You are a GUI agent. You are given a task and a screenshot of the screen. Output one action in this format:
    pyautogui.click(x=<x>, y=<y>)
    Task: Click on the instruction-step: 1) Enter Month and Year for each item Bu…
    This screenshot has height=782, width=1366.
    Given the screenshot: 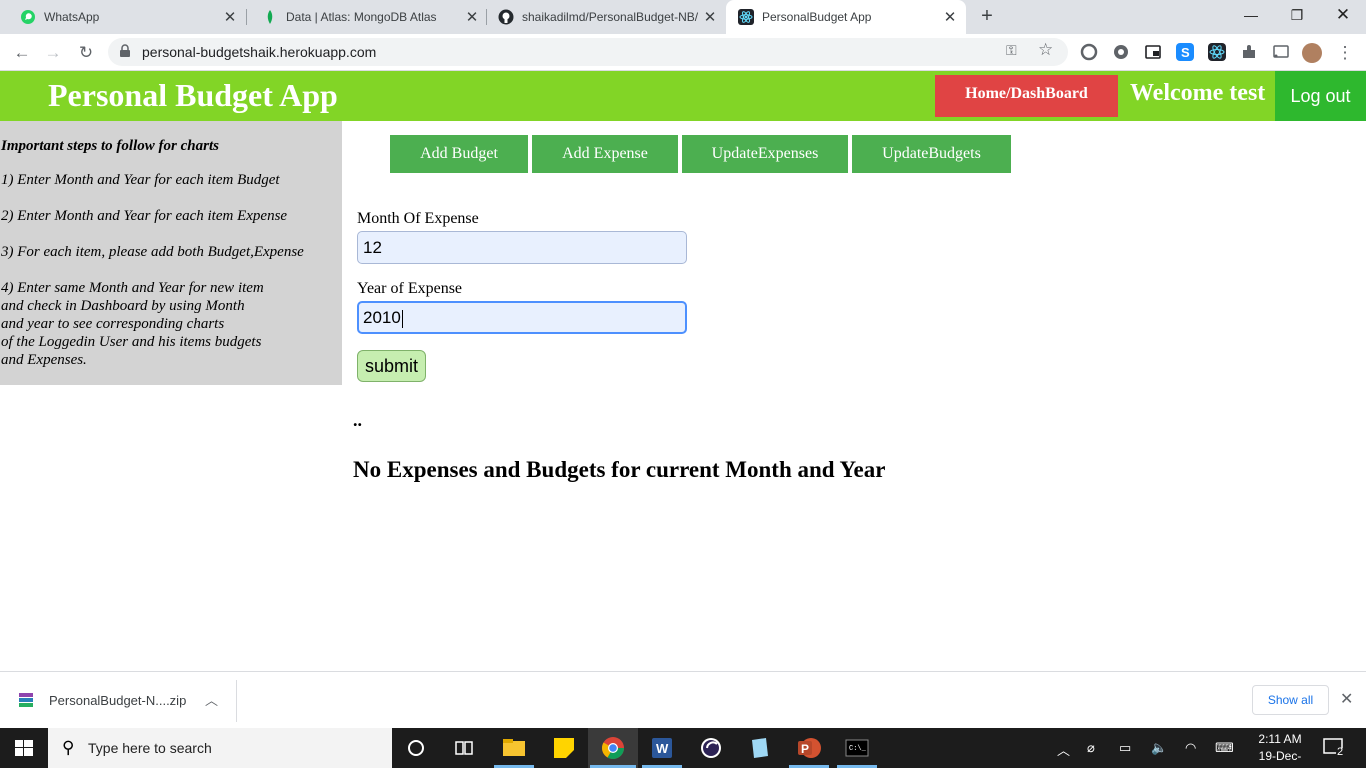 What is the action you would take?
    pyautogui.click(x=140, y=180)
    